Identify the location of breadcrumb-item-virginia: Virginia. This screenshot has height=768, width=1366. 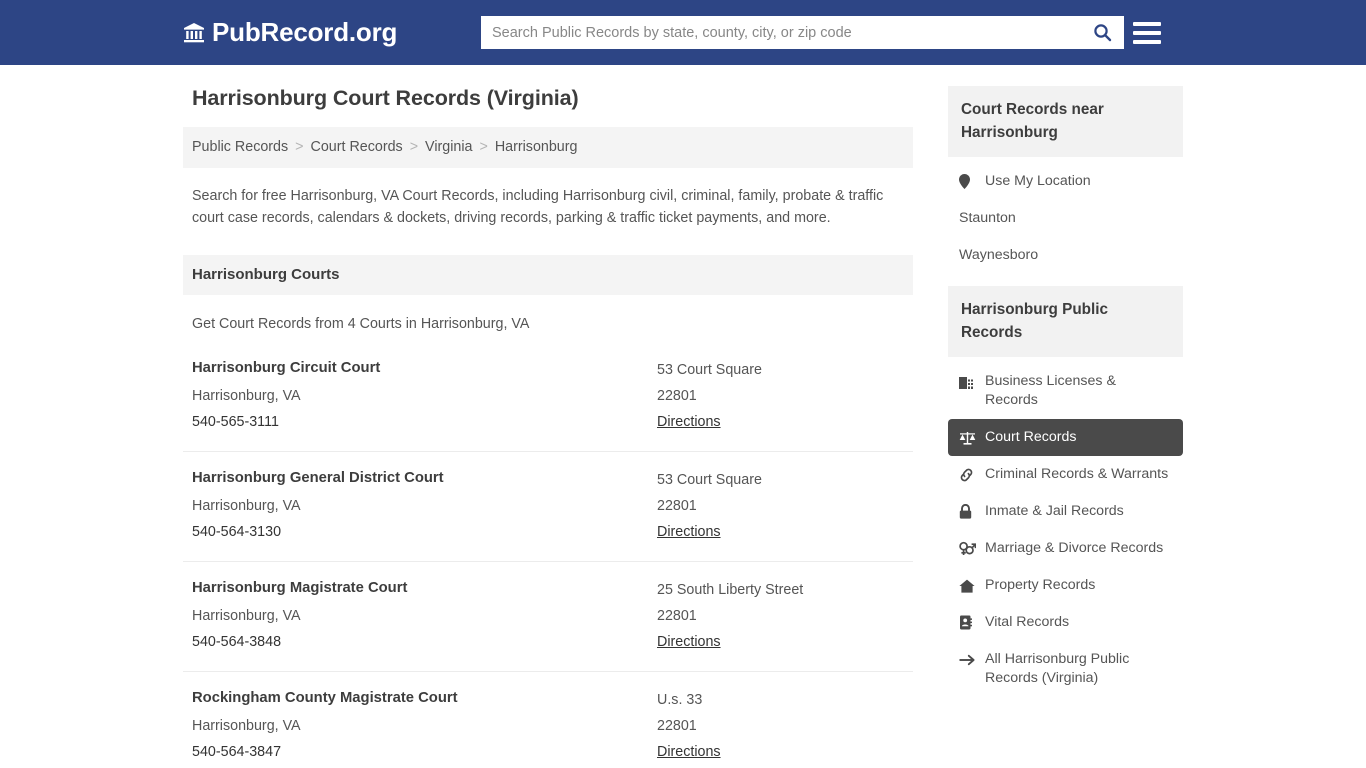
(448, 147).